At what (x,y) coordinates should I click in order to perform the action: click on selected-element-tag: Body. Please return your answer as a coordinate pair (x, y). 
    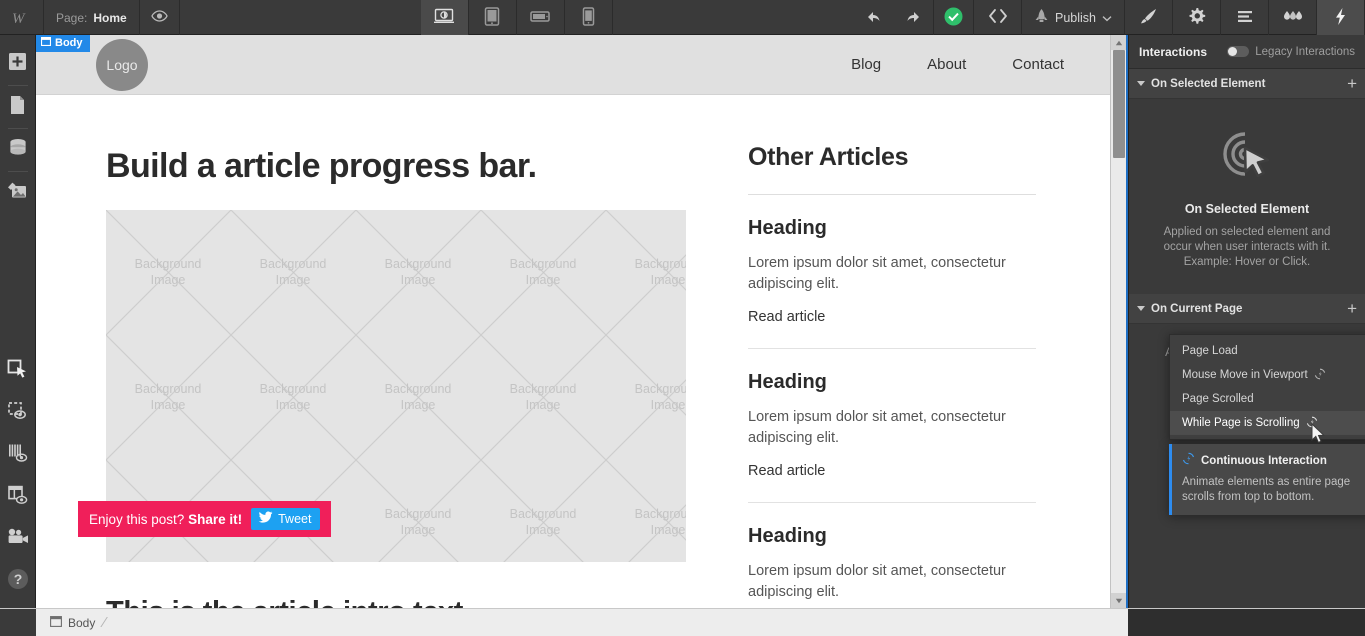
    Looking at the image, I should click on (63, 43).